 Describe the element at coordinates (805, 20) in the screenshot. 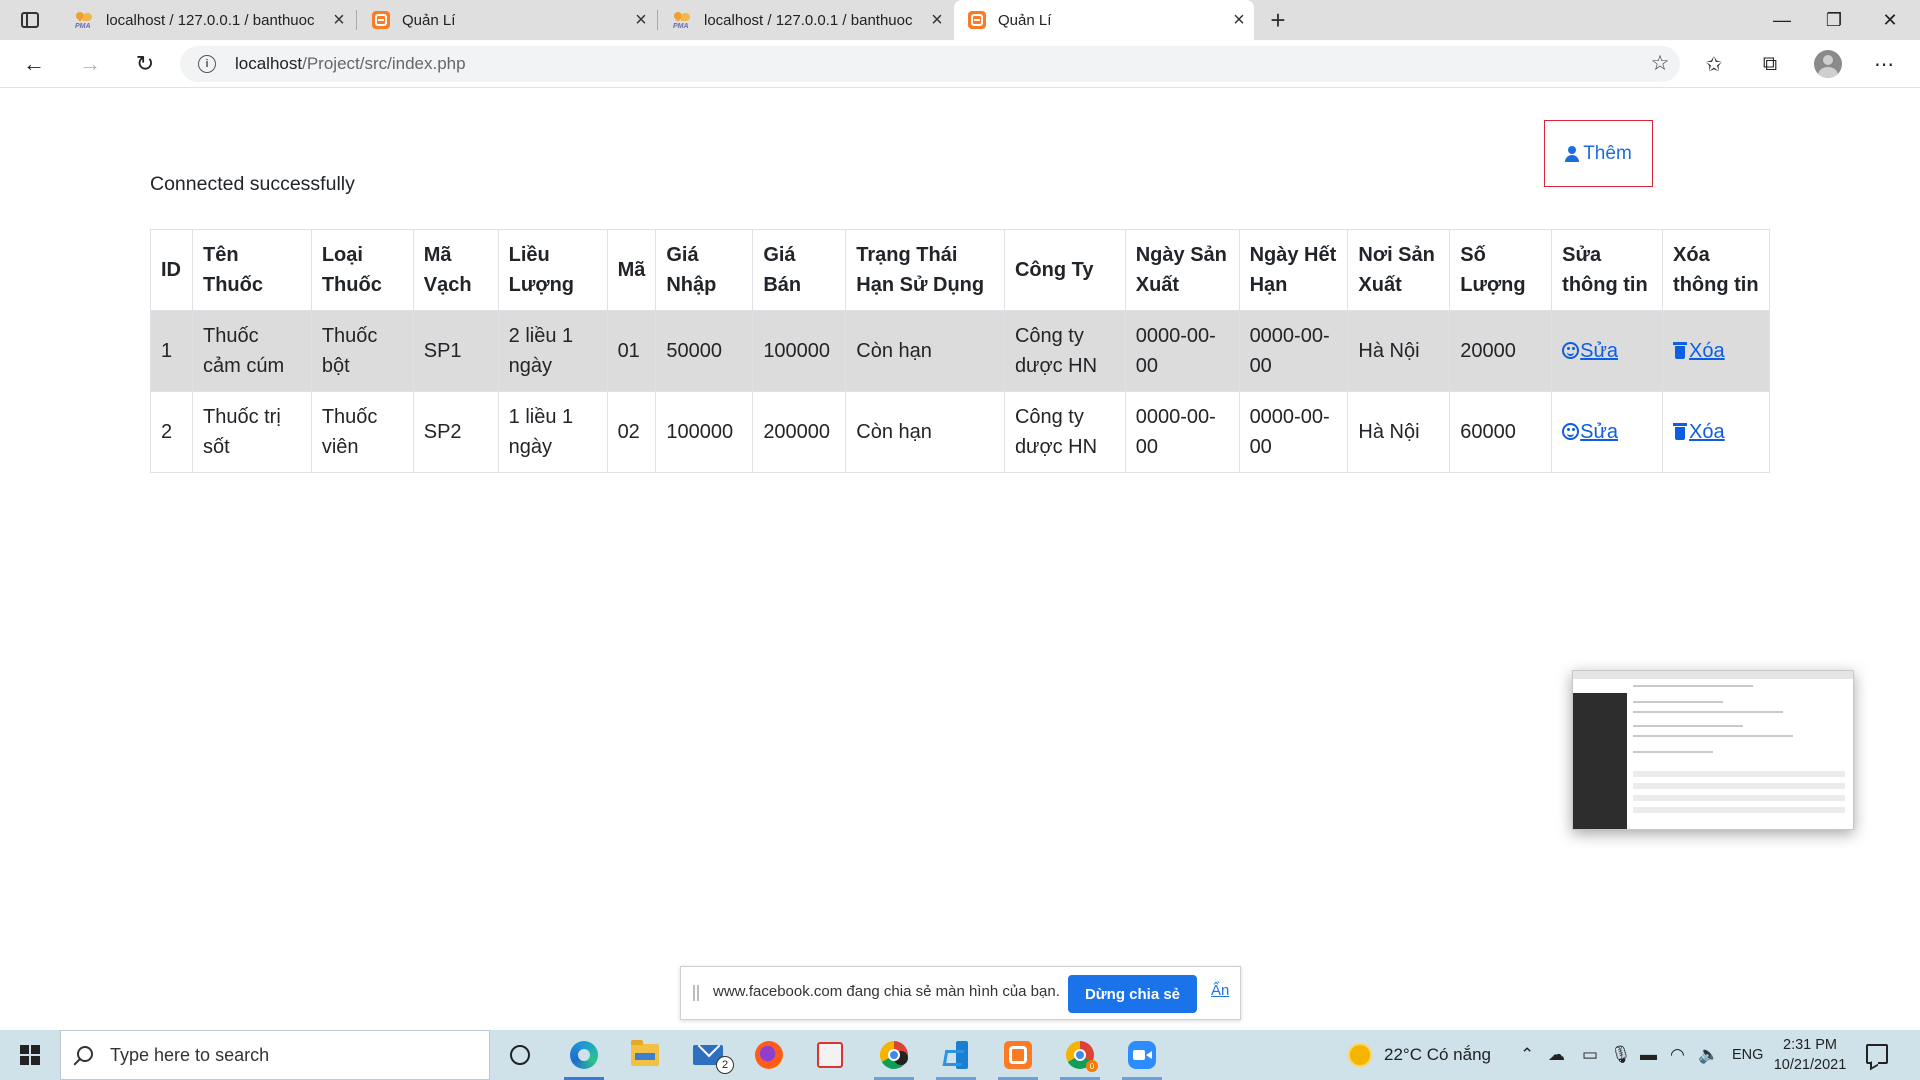

I see `tab-phpmyadmin-2: PMA localhost / 127.0.0.1 / banthuoc ×` at that location.